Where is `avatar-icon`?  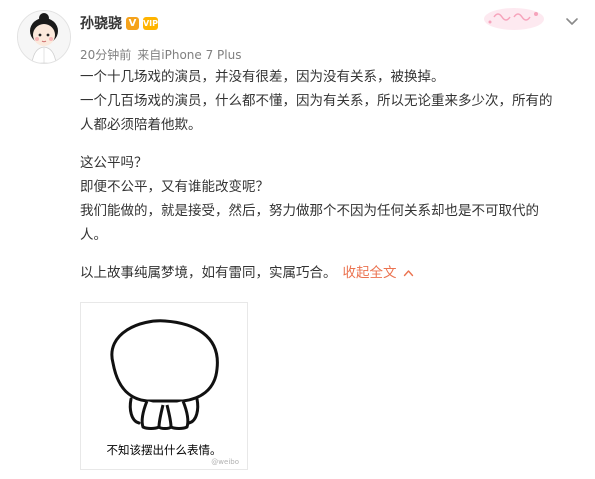
avatar-icon is located at coordinates (44, 37).